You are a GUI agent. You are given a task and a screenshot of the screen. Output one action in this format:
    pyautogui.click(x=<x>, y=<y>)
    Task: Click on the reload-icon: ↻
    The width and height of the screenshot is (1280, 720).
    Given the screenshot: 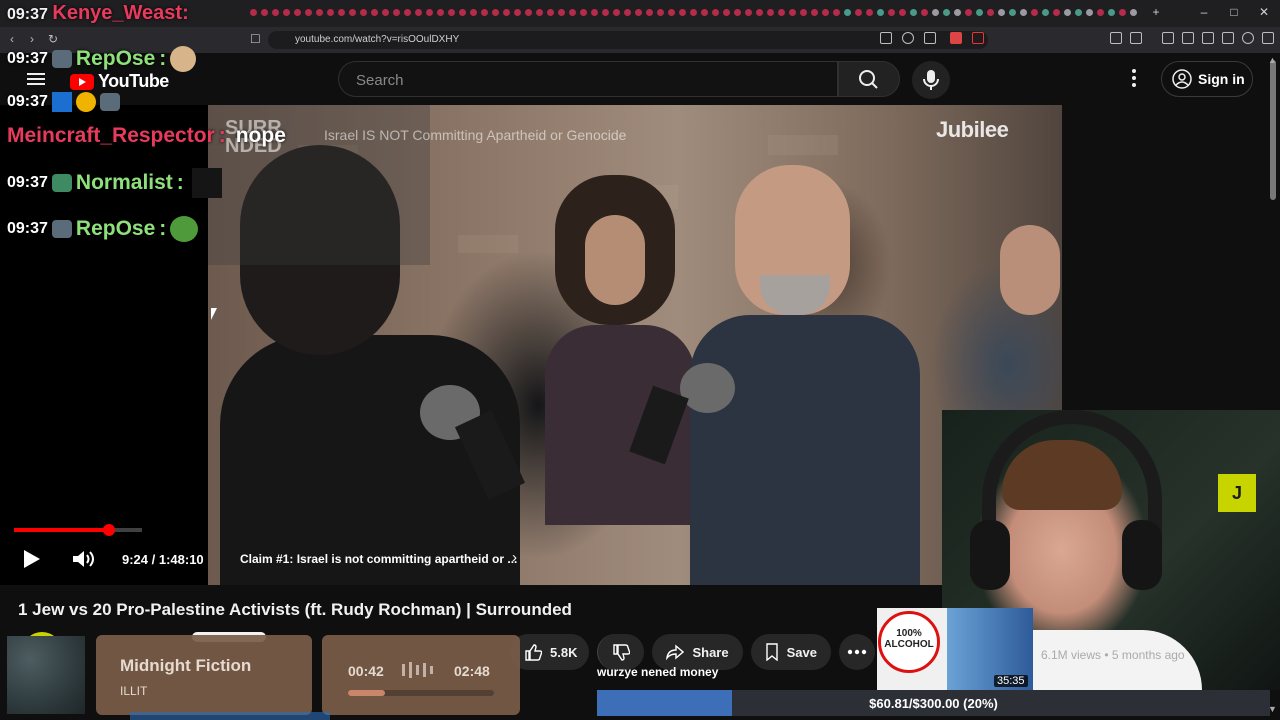 What is the action you would take?
    pyautogui.click(x=53, y=39)
    